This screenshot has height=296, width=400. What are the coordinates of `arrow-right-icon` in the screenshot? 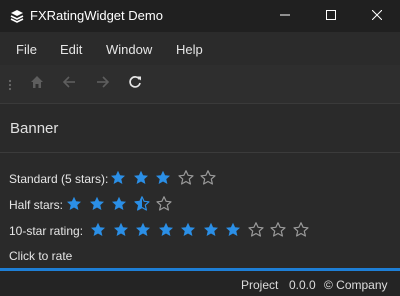 It's located at (103, 84).